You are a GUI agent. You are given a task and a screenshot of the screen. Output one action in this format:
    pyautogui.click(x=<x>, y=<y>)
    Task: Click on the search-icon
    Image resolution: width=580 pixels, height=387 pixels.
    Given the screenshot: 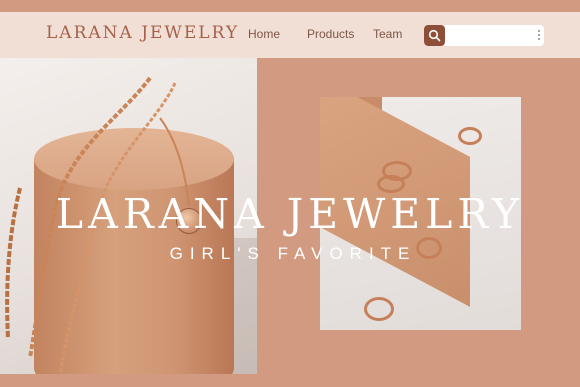 What is the action you would take?
    pyautogui.click(x=434, y=35)
    